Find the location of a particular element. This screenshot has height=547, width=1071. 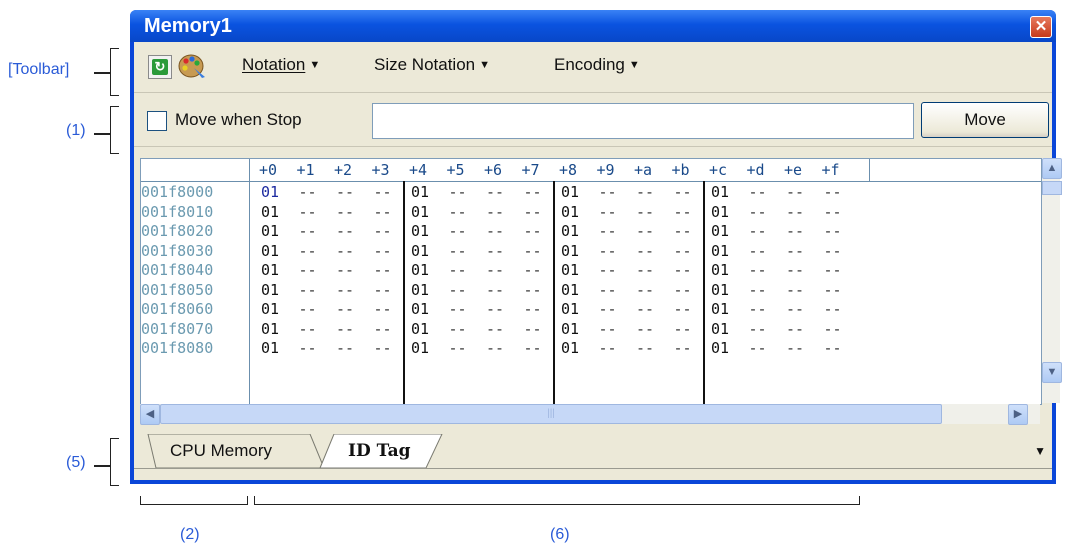

memory-row: 001f8010 01 -- -- -- 01 -- -- -- 01 -- -- -- 01 -- -- -- is located at coordinates (511, 212).